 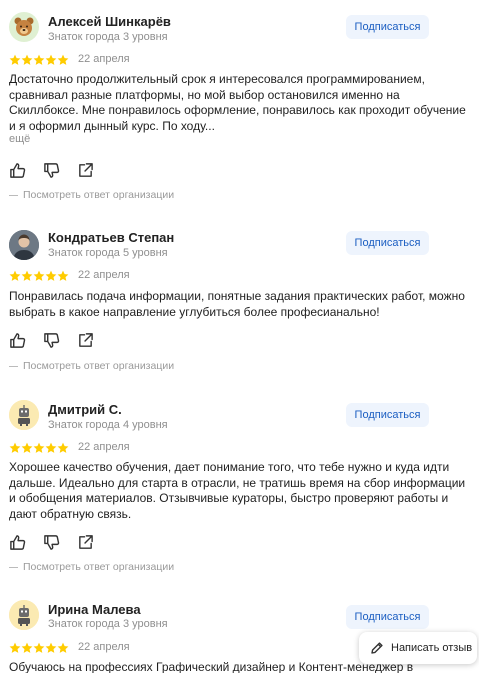 I want to click on author-level: Знаток города 4 уровня, so click(x=108, y=425).